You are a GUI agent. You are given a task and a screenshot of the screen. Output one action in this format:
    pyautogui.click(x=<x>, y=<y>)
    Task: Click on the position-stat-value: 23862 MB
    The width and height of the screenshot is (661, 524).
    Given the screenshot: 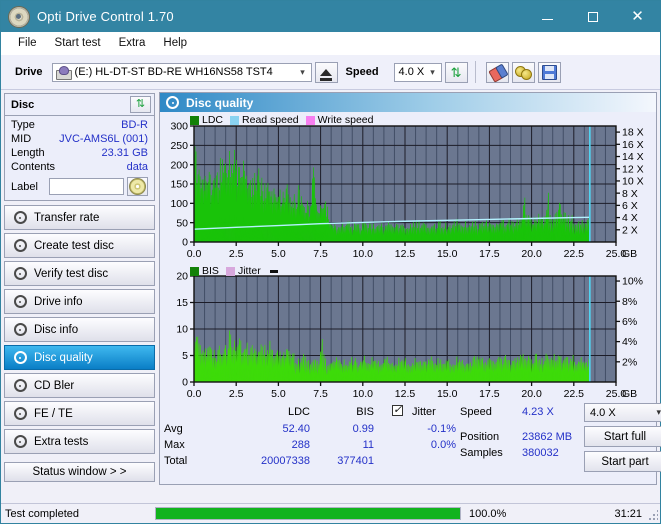 What is the action you would take?
    pyautogui.click(x=547, y=437)
    